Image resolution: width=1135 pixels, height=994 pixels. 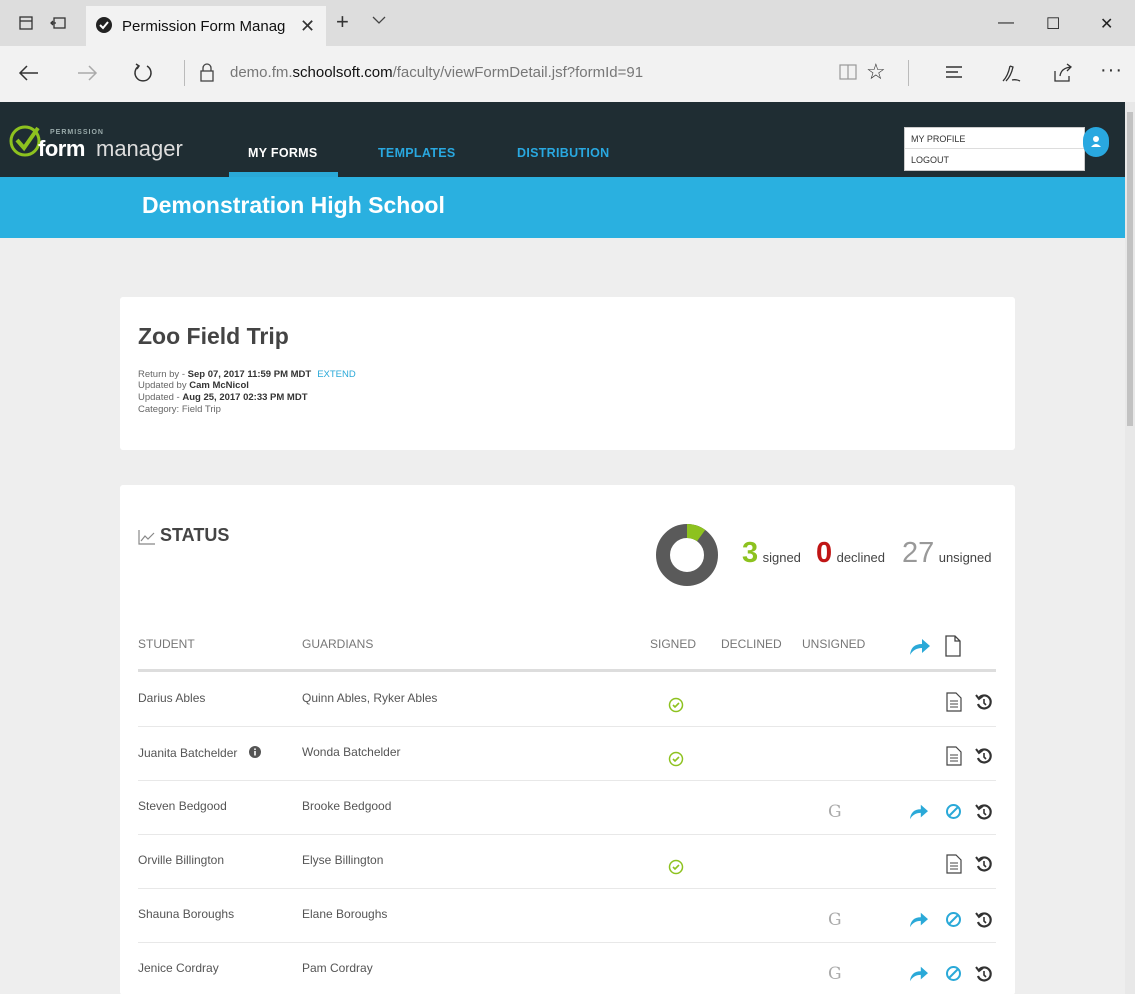 I want to click on line-chart-icon, so click(x=146, y=537).